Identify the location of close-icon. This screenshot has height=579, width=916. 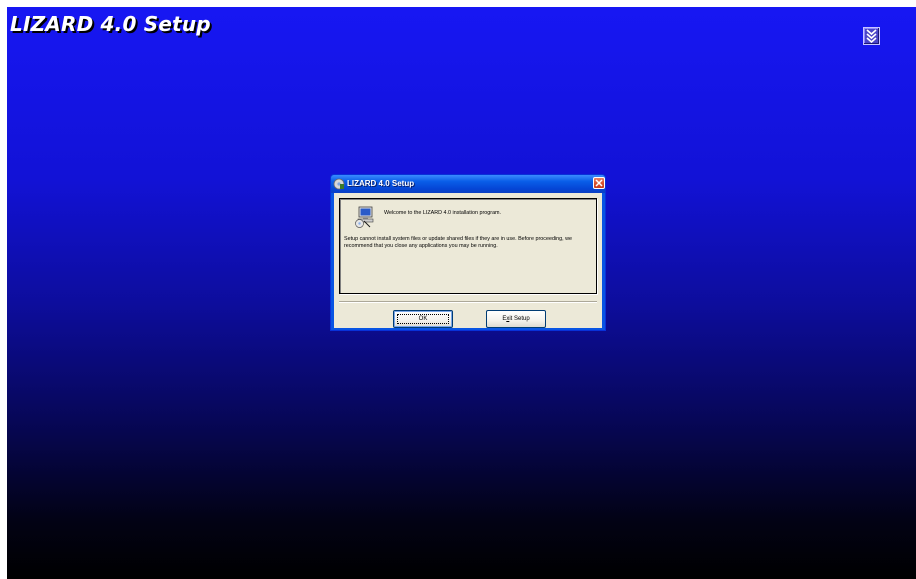
(599, 183).